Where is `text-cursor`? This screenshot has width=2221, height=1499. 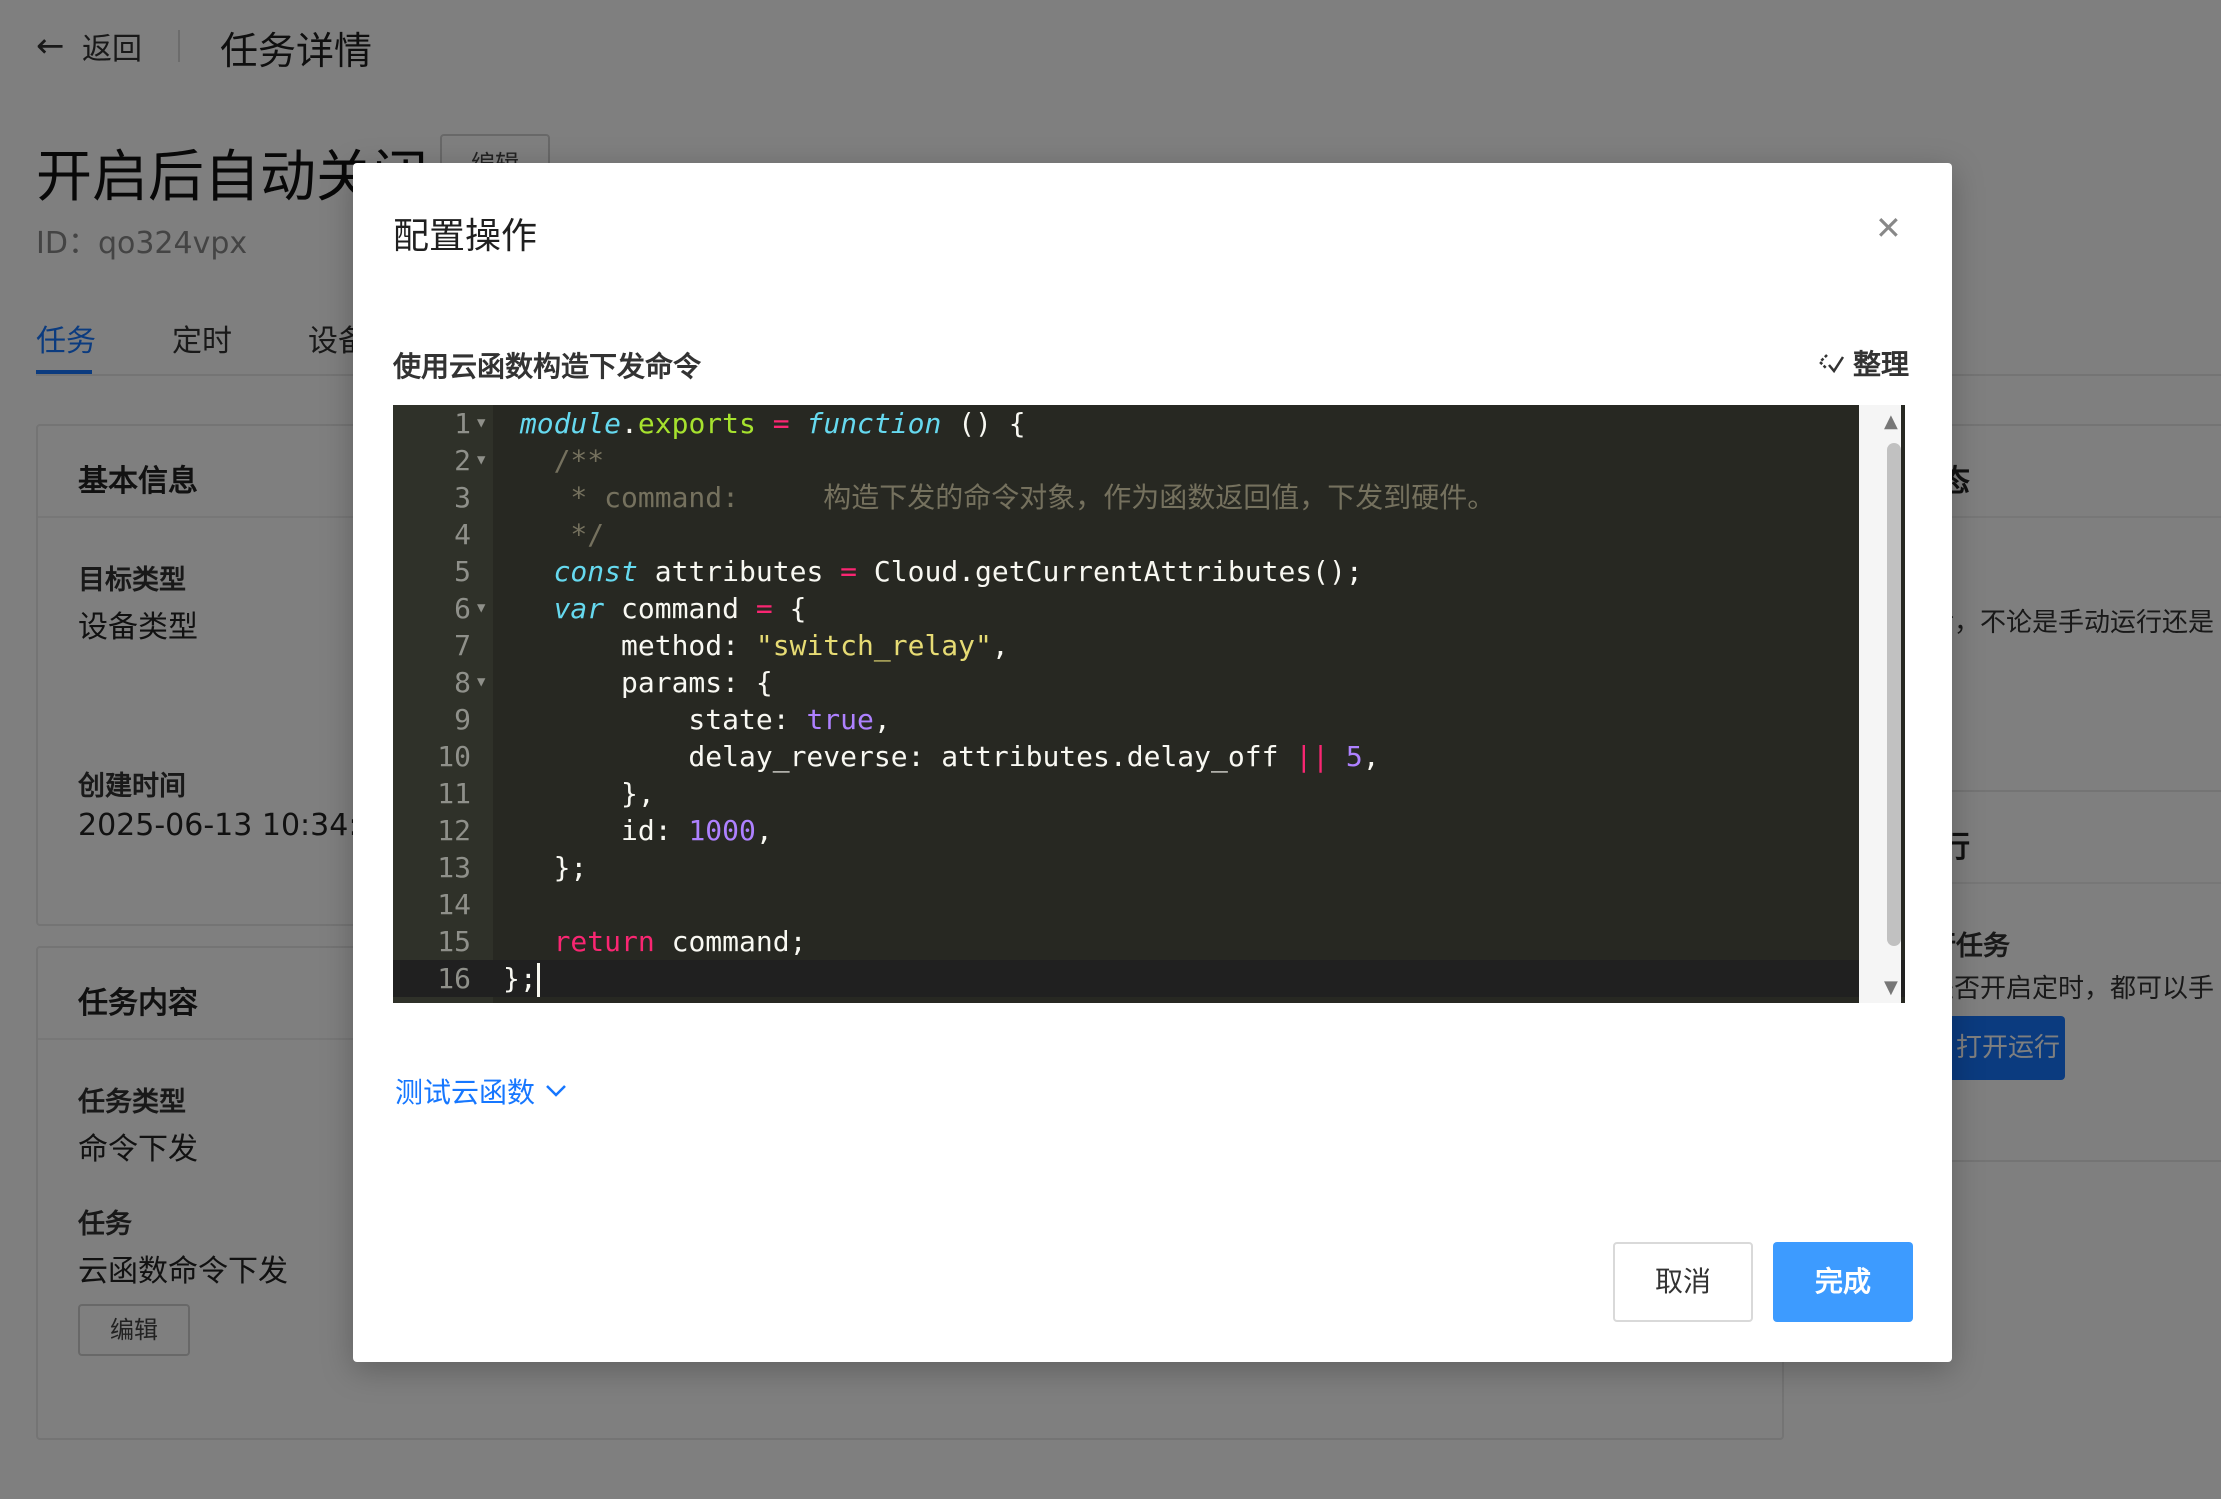 text-cursor is located at coordinates (538, 980).